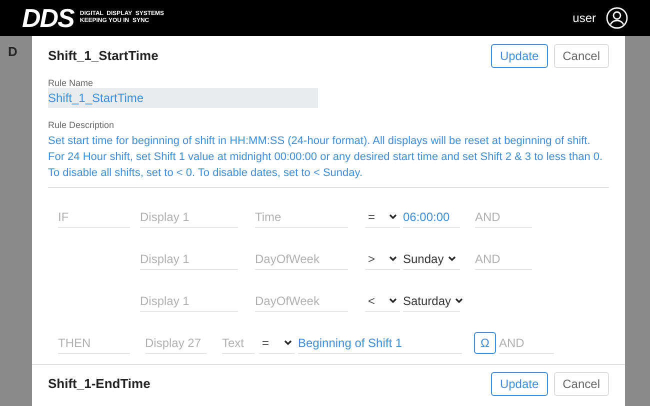  I want to click on operator-select: >, so click(382, 259).